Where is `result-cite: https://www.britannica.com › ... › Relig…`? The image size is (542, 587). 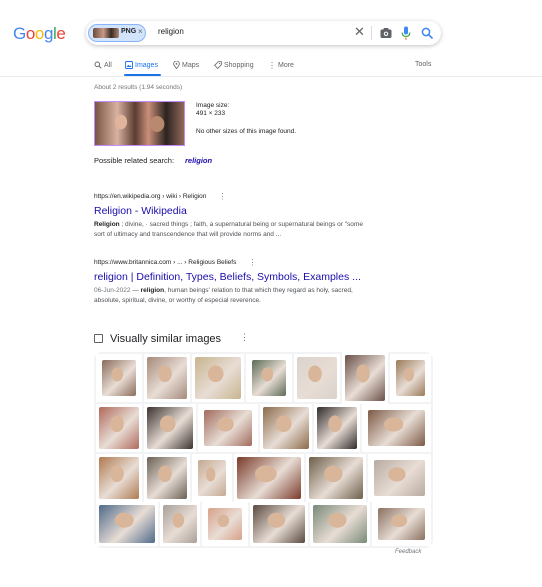
result-cite: https://www.britannica.com › ... › Relig… is located at coordinates (165, 262).